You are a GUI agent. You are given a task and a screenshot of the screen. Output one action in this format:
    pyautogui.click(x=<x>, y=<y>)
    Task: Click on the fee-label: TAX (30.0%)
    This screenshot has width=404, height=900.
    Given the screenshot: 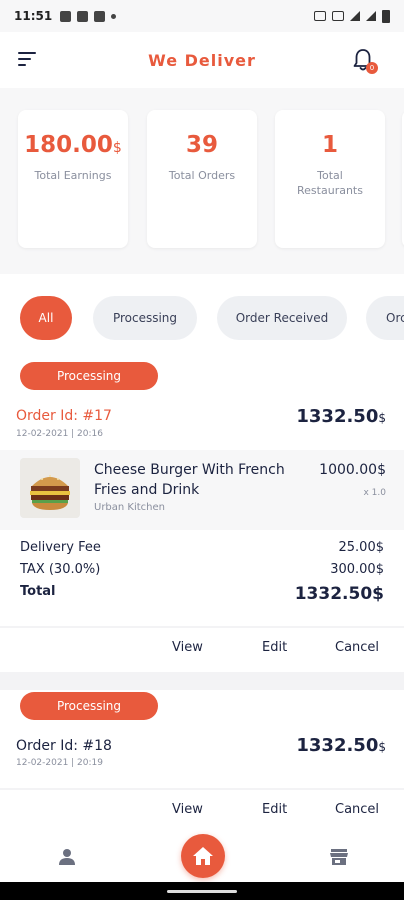 What is the action you would take?
    pyautogui.click(x=60, y=569)
    